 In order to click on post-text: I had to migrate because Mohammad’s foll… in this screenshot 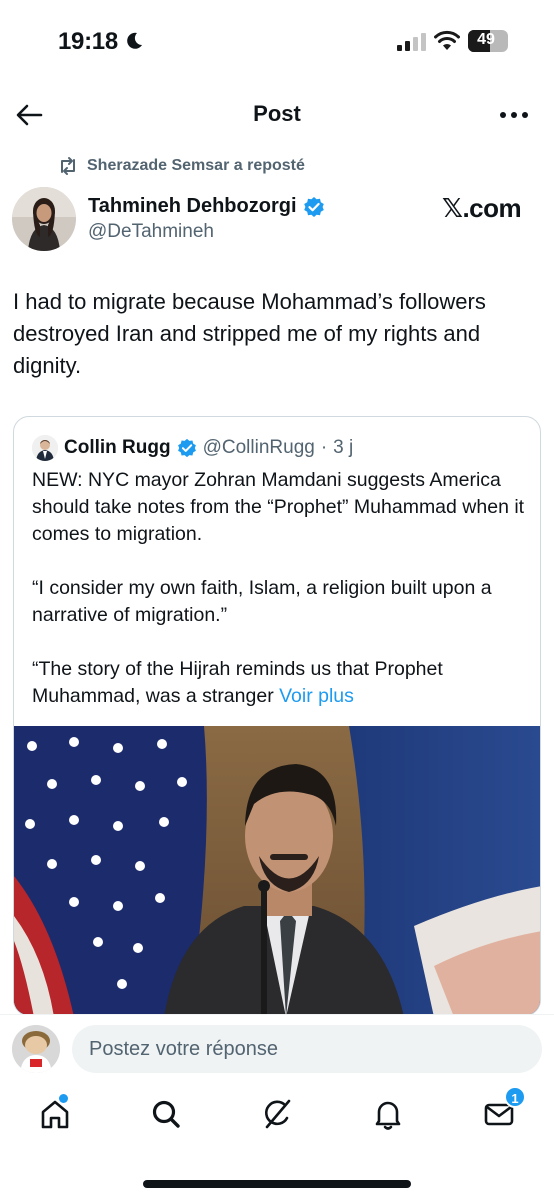, I will do `click(249, 333)`.